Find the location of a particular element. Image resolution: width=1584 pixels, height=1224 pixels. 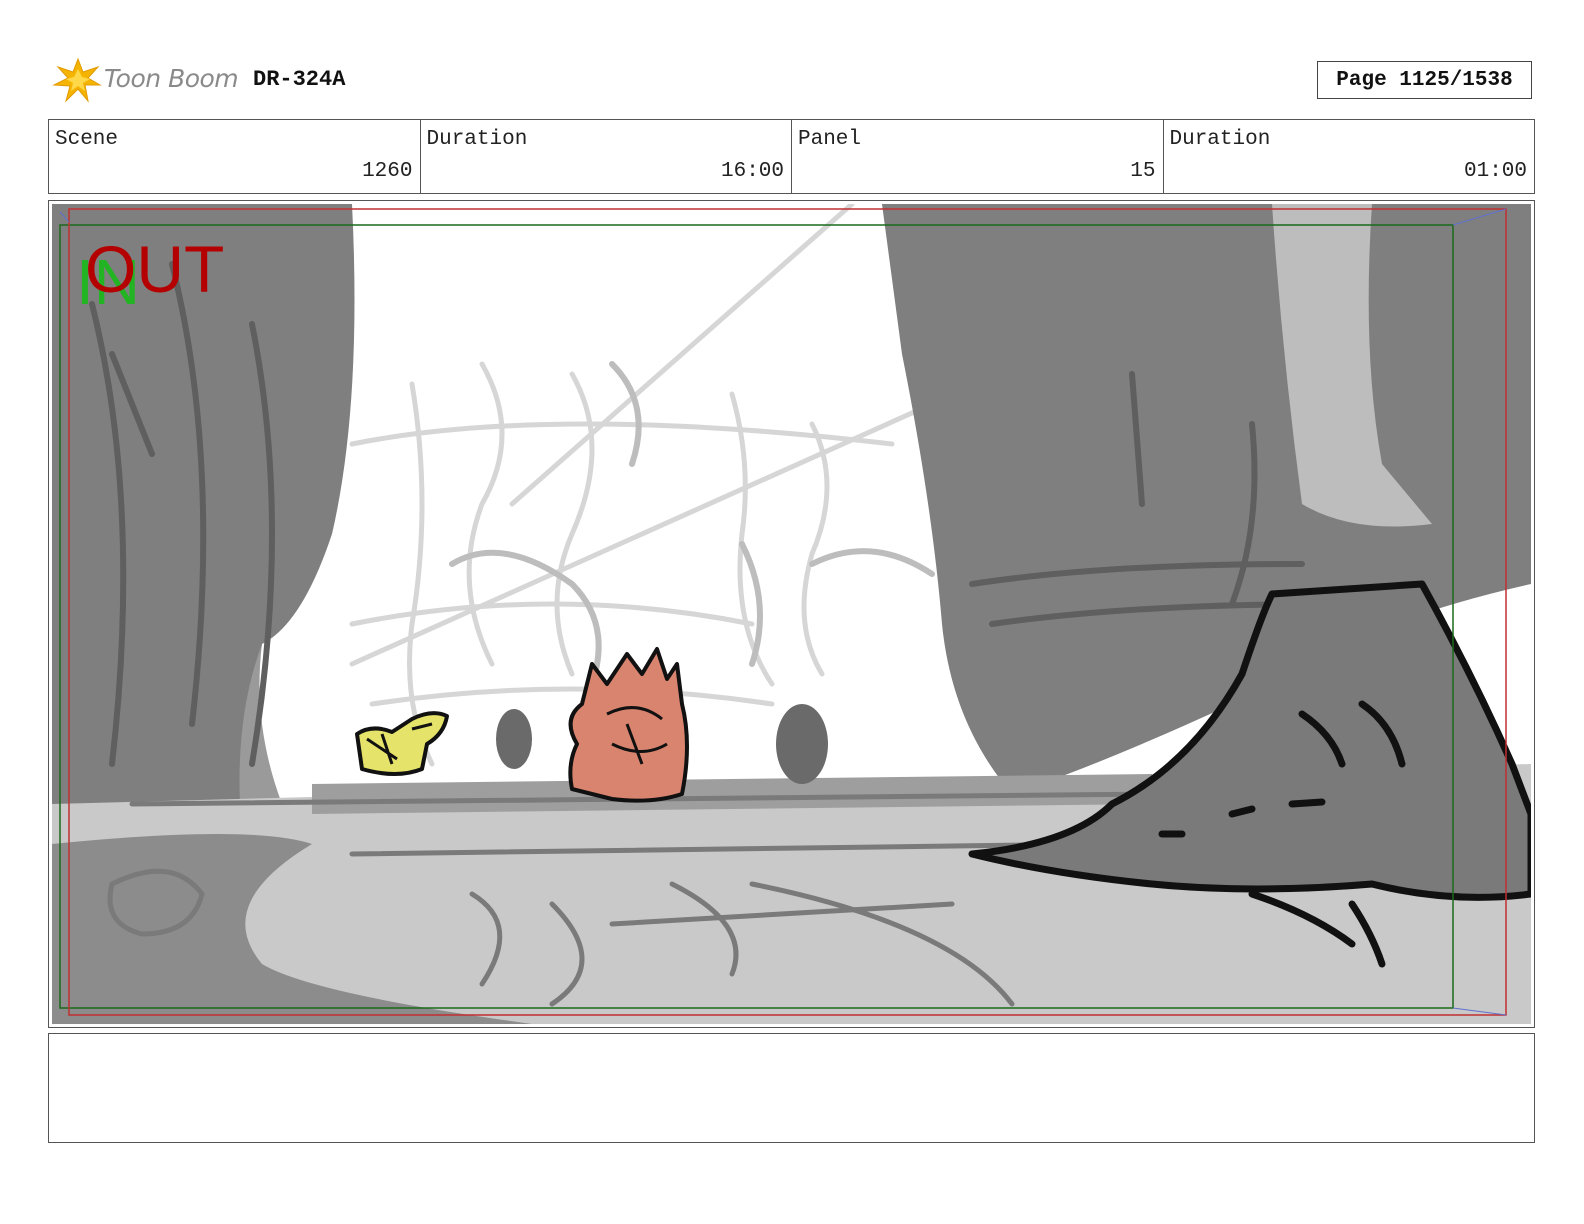

panel-duration-value: 01:00 is located at coordinates (1495, 171).